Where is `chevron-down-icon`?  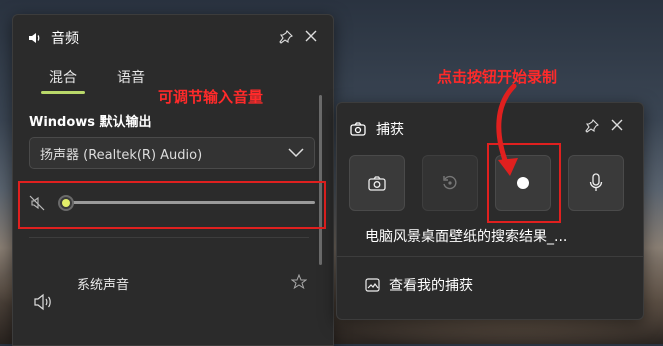
chevron-down-icon is located at coordinates (296, 153).